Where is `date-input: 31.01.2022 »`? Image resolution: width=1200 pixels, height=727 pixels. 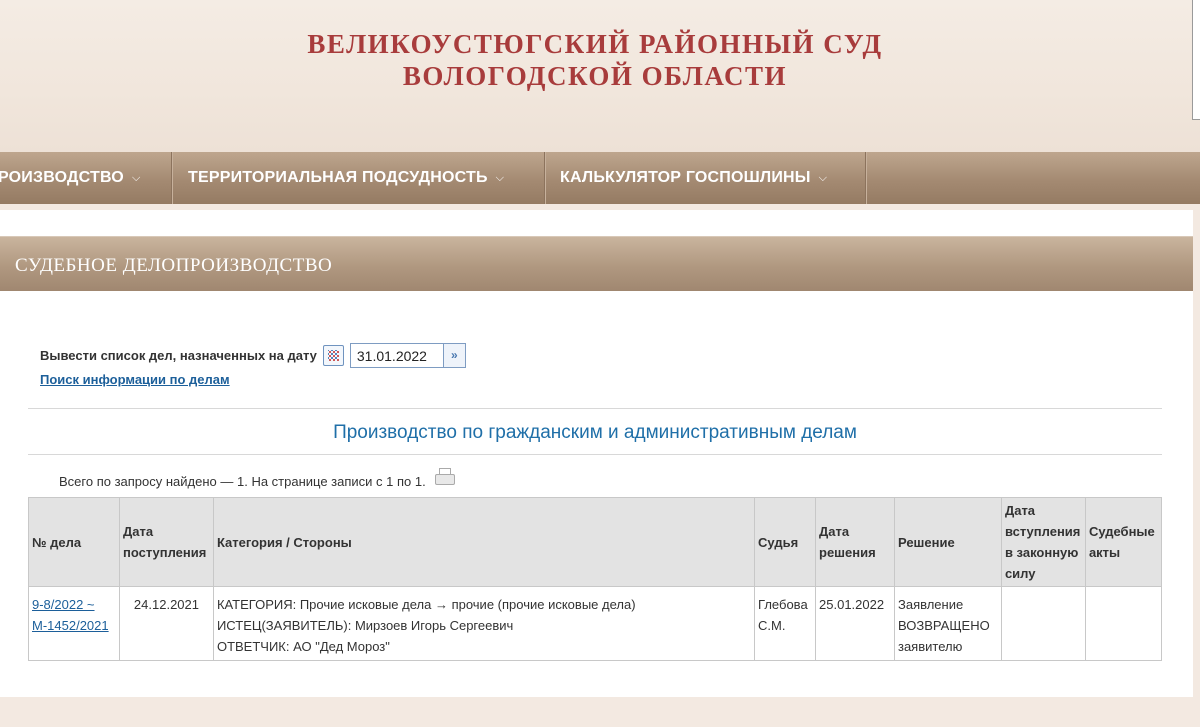
date-input: 31.01.2022 » is located at coordinates (407, 355).